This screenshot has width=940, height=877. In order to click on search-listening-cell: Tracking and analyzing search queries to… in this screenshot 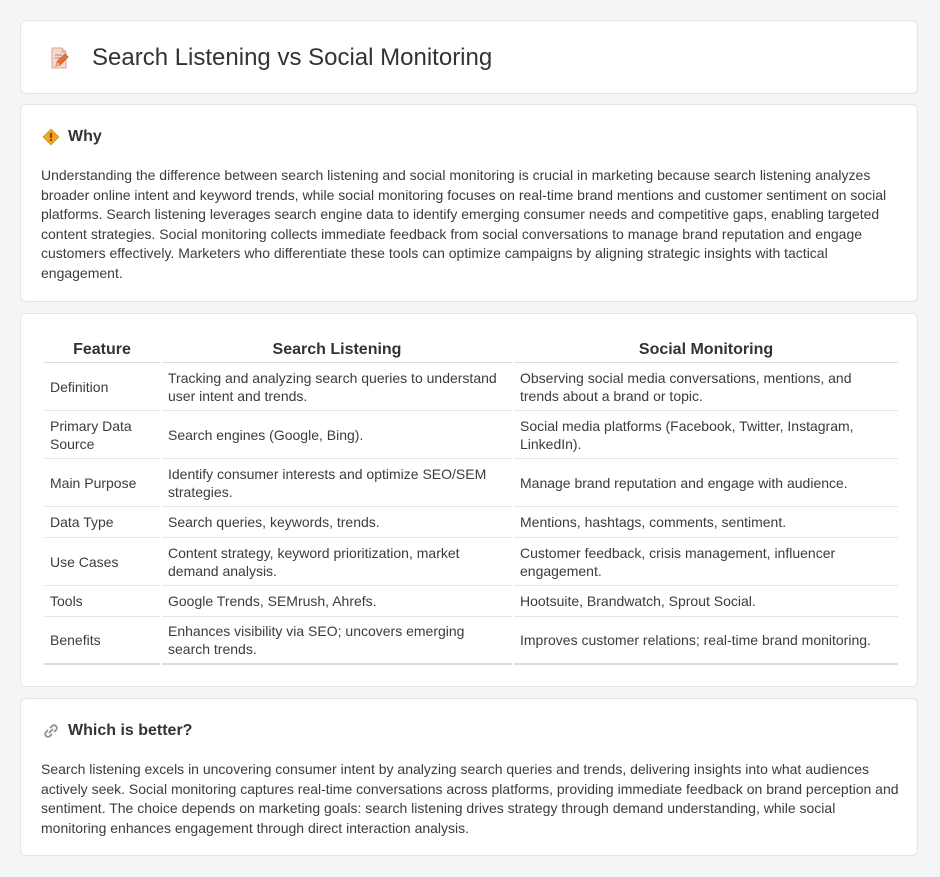, I will do `click(337, 387)`.